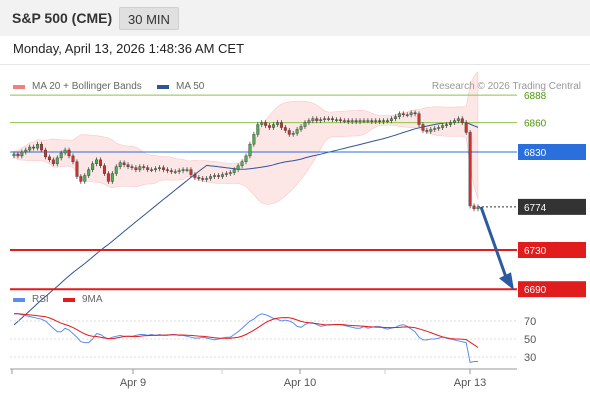 Image resolution: width=590 pixels, height=400 pixels. Describe the element at coordinates (263, 378) in the screenshot. I see `time-axis: Apr 9 Apr 10 Apr 13` at that location.